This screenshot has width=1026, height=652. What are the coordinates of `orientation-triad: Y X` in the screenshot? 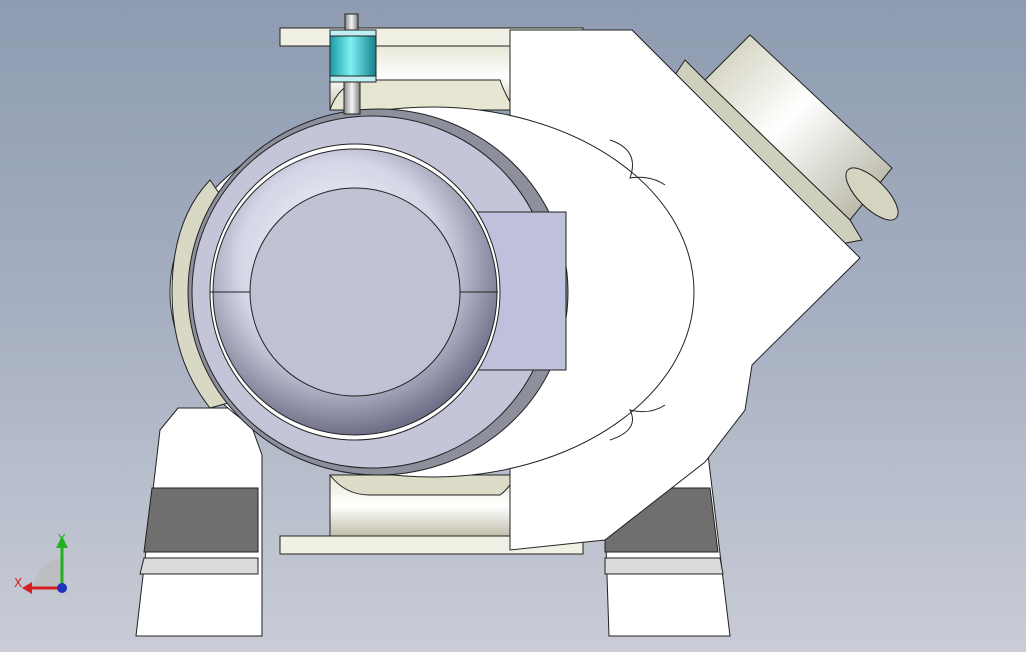 It's located at (45, 565).